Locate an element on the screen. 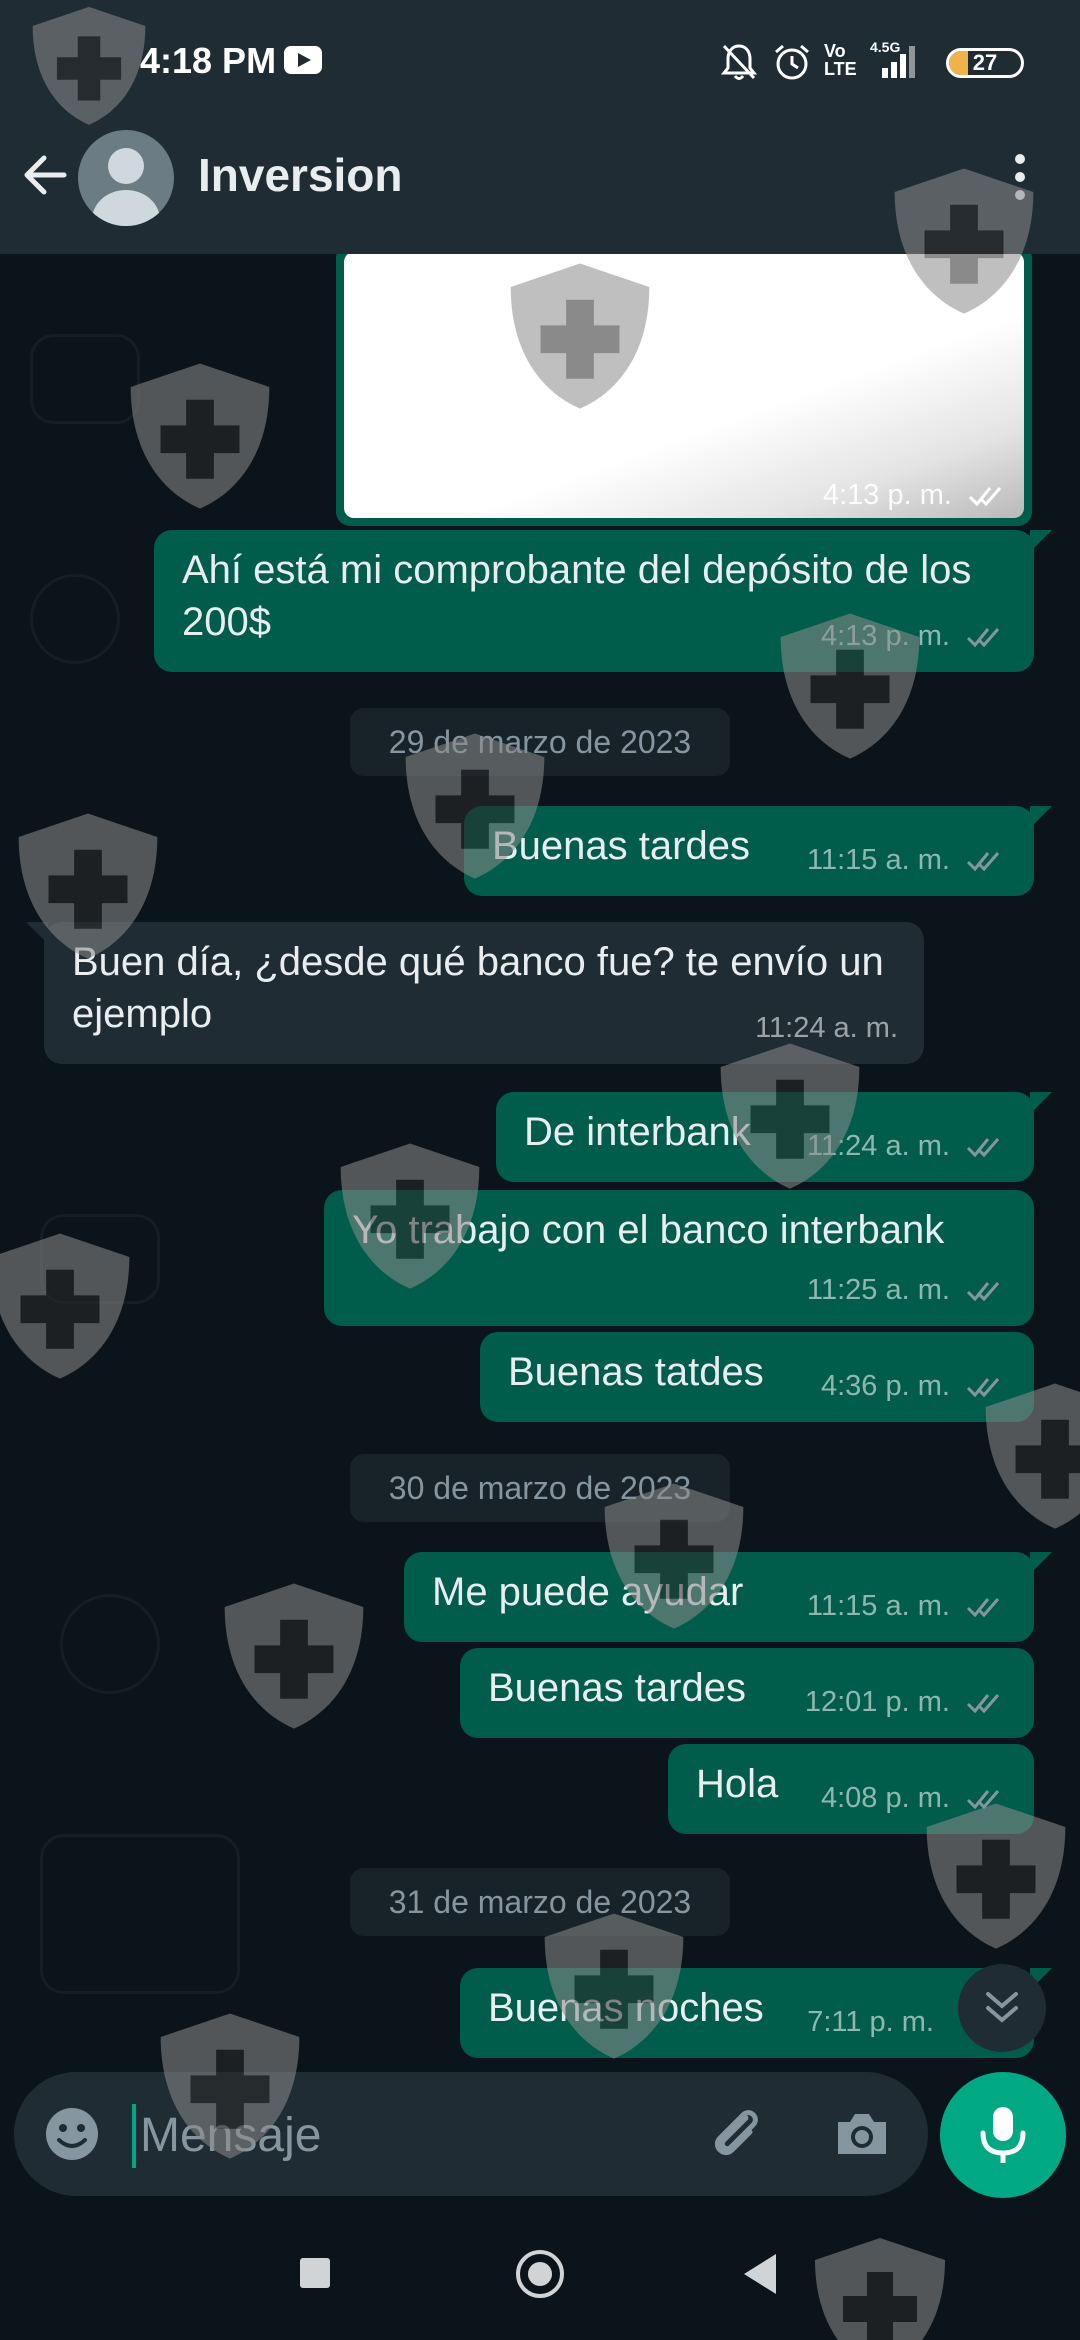 This screenshot has height=2340, width=1080. alarm-icon is located at coordinates (792, 62).